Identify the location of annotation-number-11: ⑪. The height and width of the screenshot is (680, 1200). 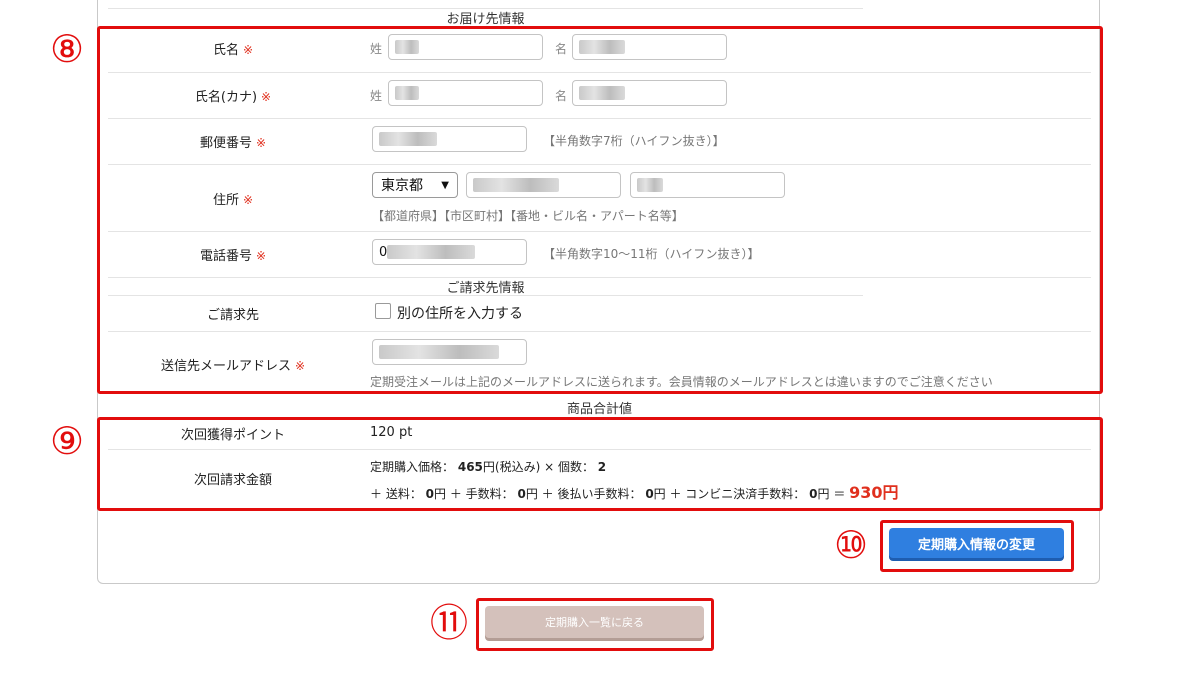
(449, 623).